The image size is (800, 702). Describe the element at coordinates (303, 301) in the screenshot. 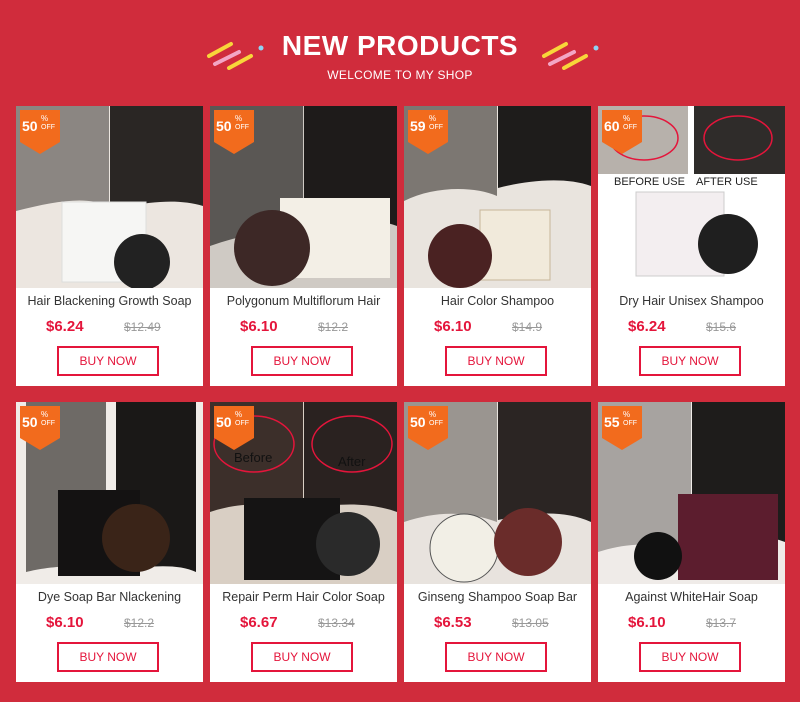

I see `product-name: Polygonum Multiflorum Hair` at that location.